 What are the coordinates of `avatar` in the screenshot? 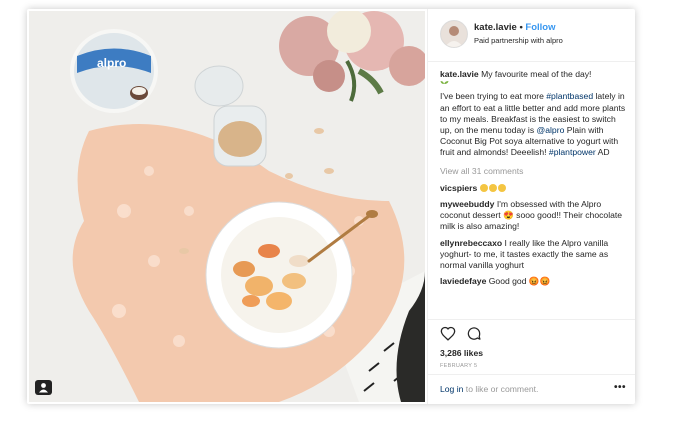 It's located at (454, 34).